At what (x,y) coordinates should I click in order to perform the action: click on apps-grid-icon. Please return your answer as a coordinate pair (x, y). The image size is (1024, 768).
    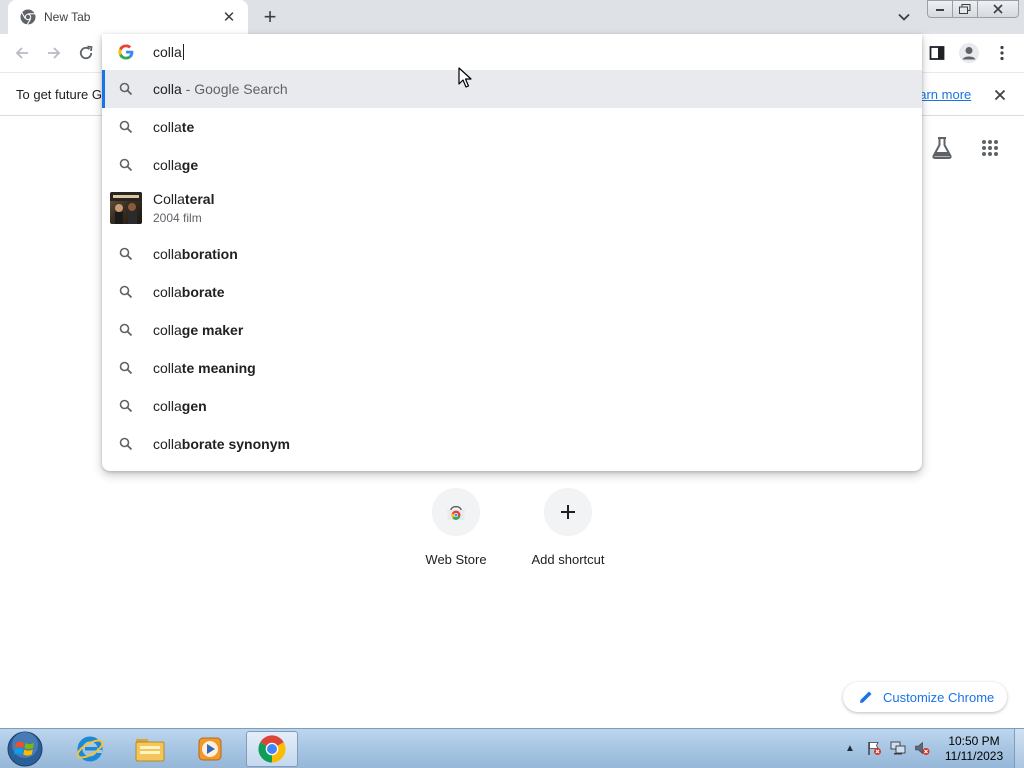
    Looking at the image, I should click on (990, 148).